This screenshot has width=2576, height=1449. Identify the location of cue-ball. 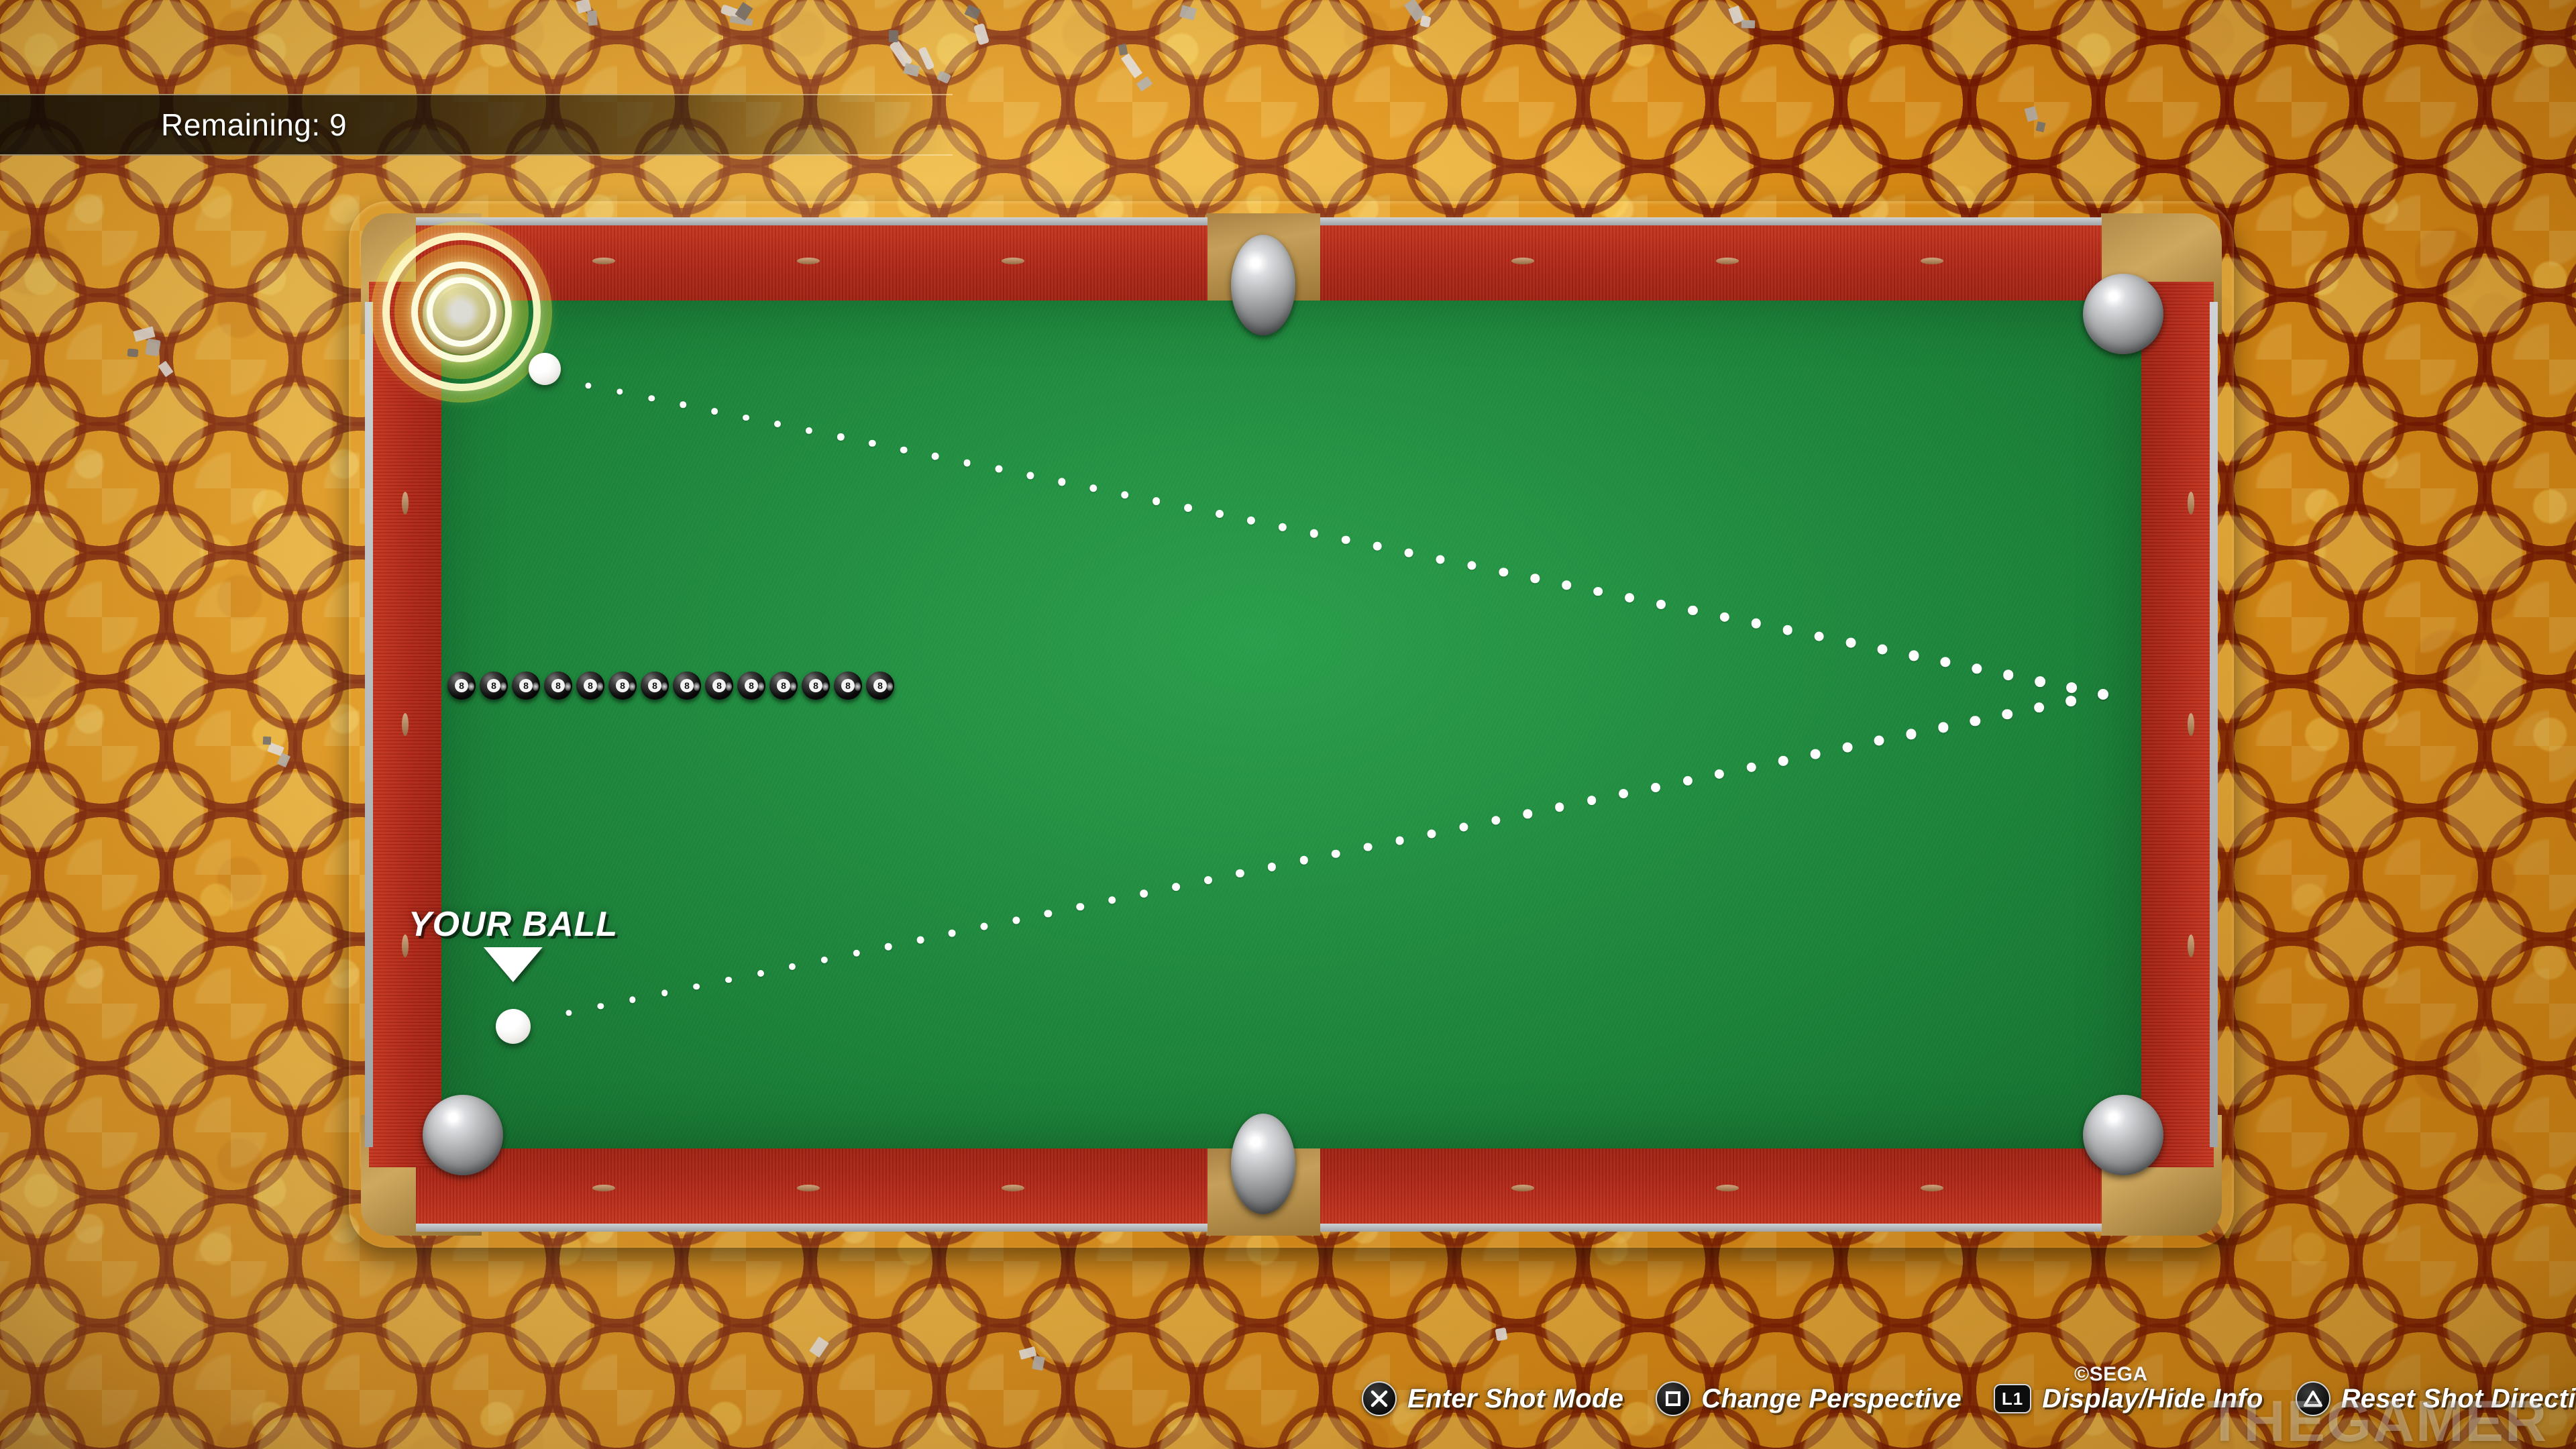
(513, 1026).